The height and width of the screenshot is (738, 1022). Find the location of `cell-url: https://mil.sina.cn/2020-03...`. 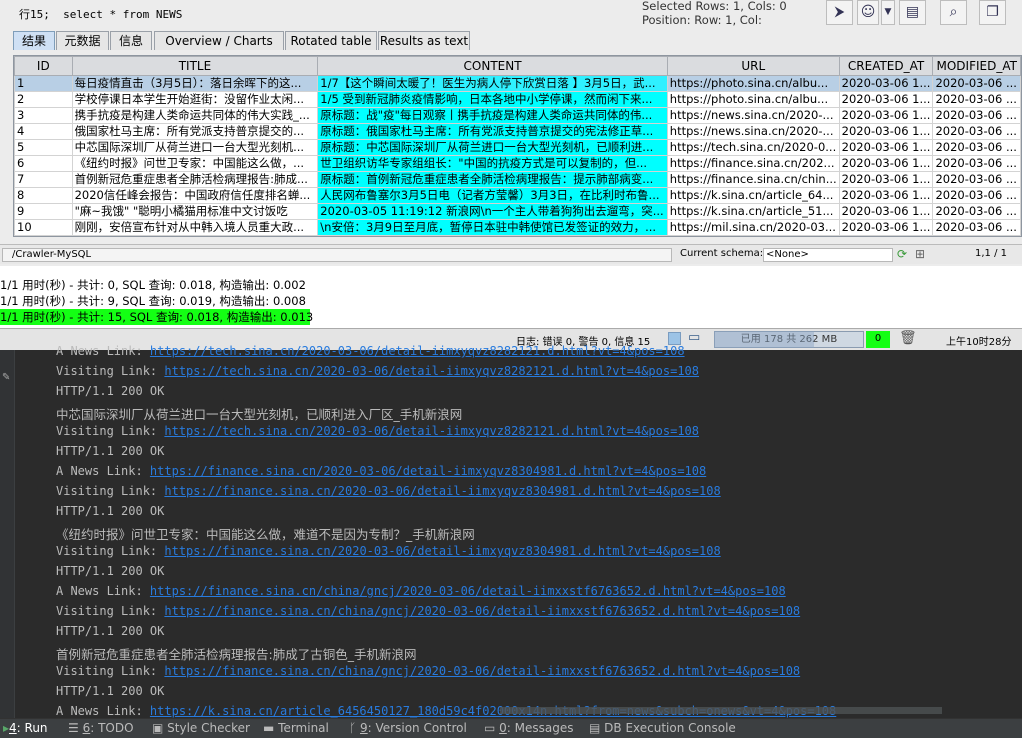

cell-url: https://mil.sina.cn/2020-03... is located at coordinates (753, 227).